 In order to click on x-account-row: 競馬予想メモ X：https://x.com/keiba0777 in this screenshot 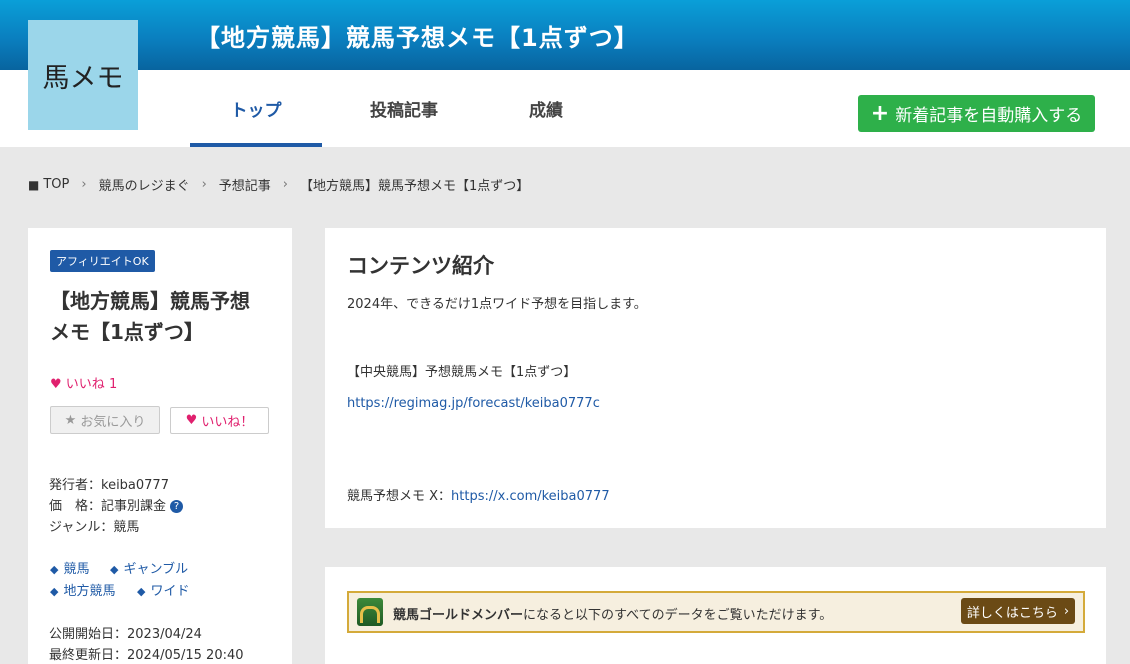, I will do `click(478, 494)`.